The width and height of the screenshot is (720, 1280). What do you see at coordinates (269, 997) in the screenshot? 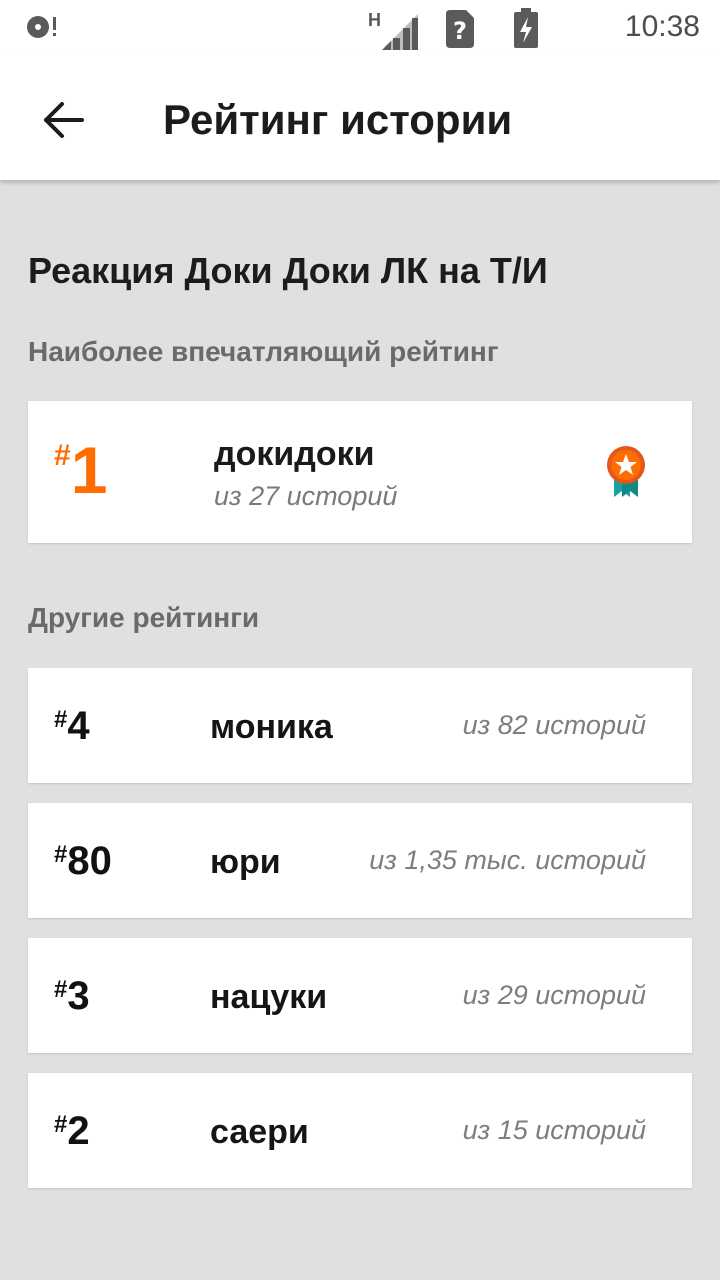
I see `tag-name: нацуки` at bounding box center [269, 997].